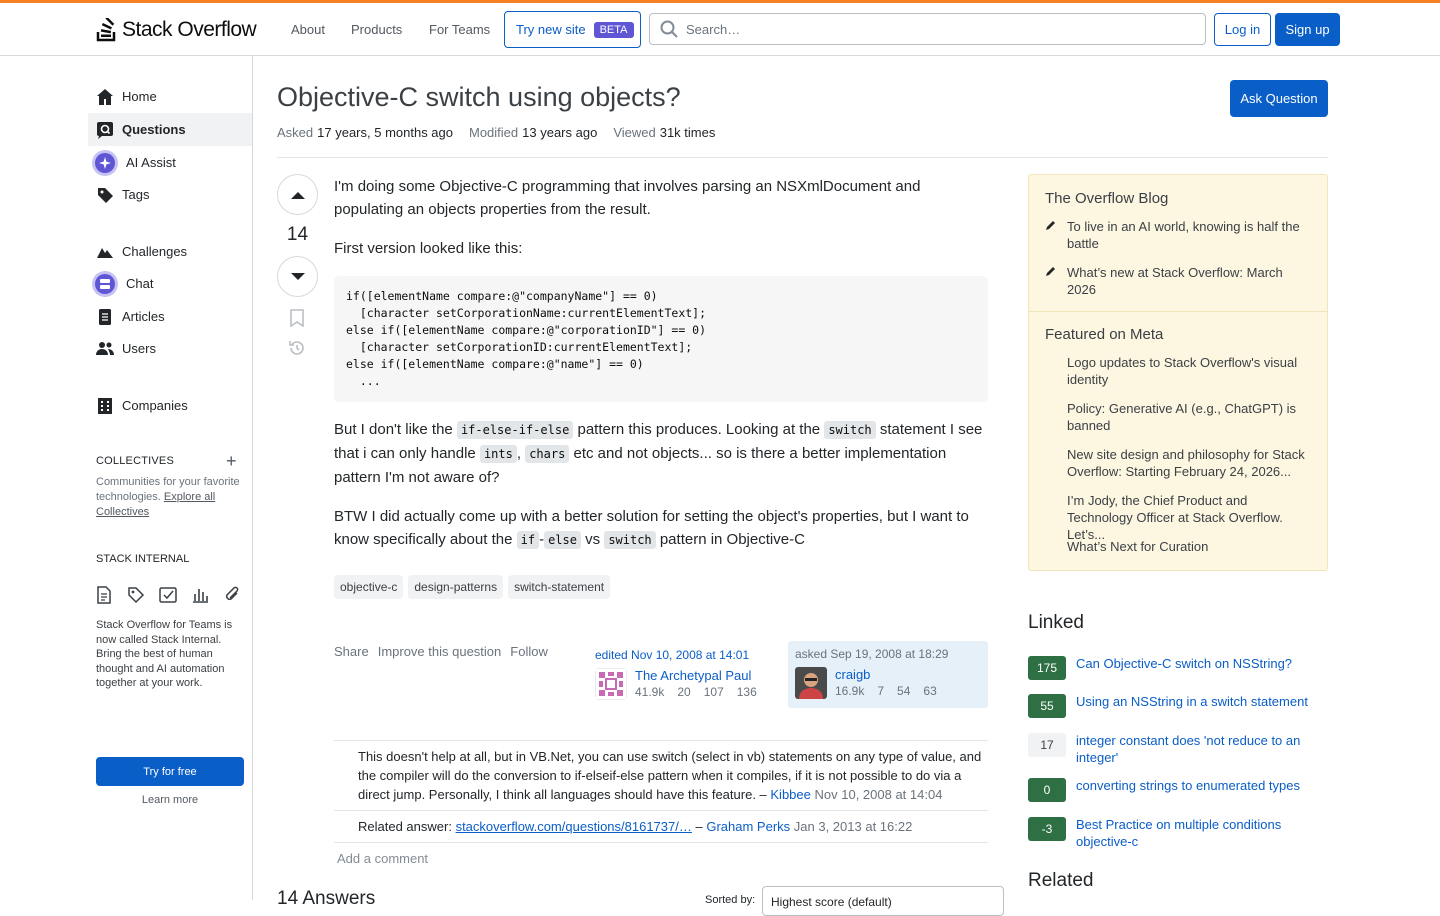 Image resolution: width=1440 pixels, height=916 pixels. Describe the element at coordinates (498, 454) in the screenshot. I see `inline-code: ints` at that location.